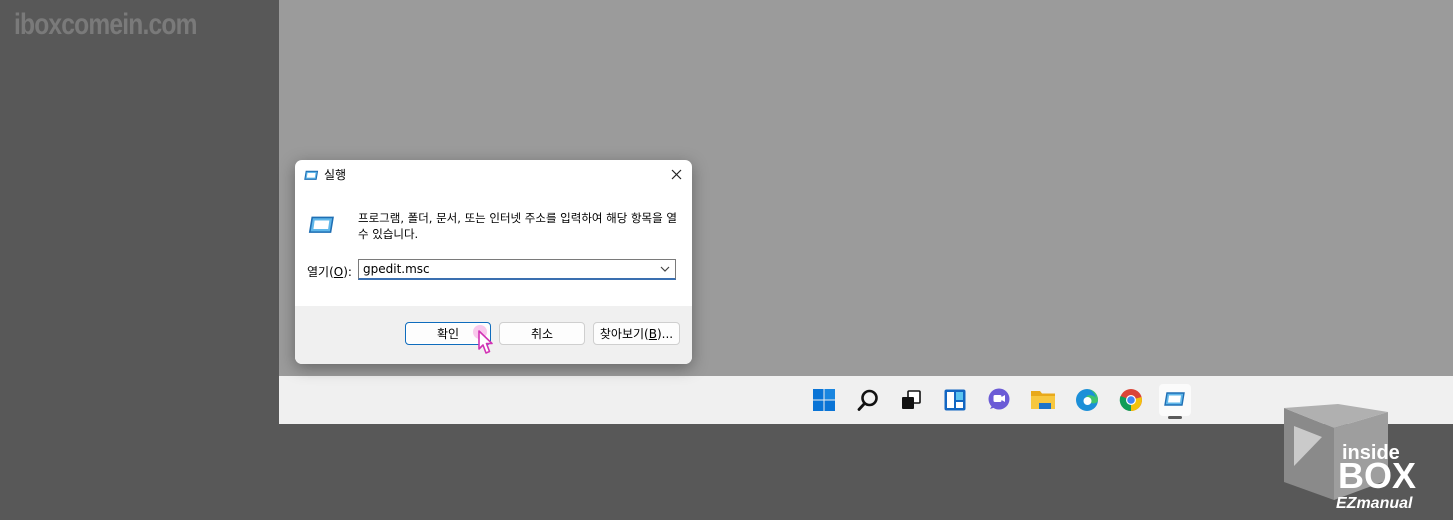  What do you see at coordinates (1043, 400) in the screenshot?
I see `file-explorer-icon` at bounding box center [1043, 400].